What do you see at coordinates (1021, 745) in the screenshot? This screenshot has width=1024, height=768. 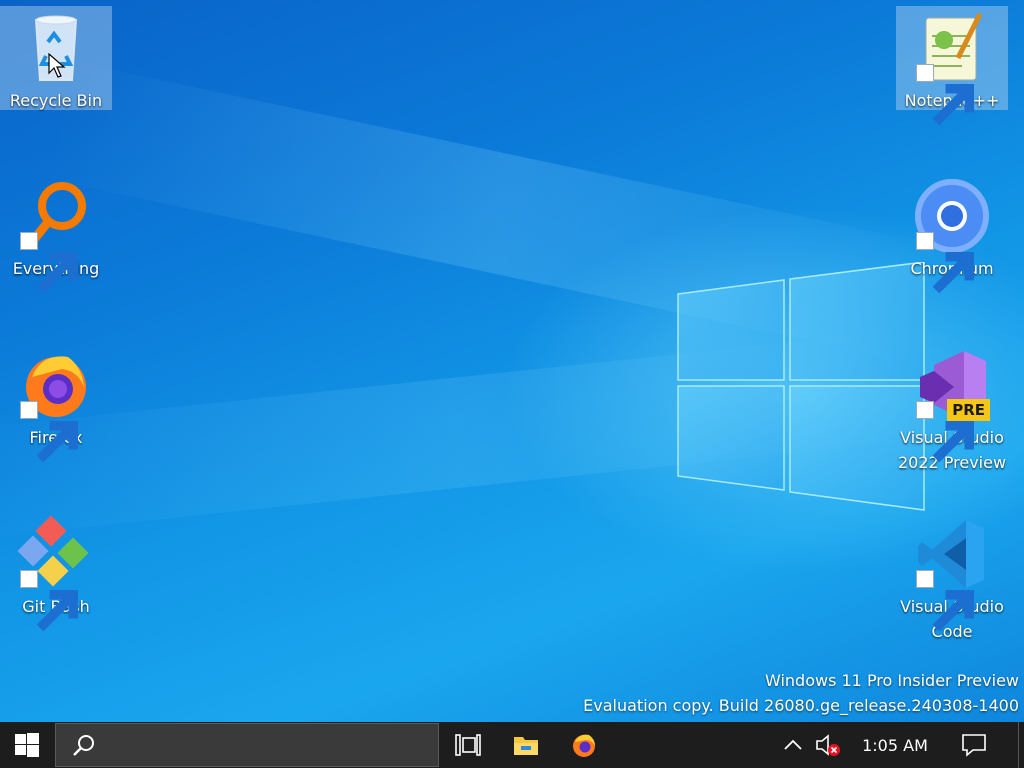 I see `show-desktop-button` at bounding box center [1021, 745].